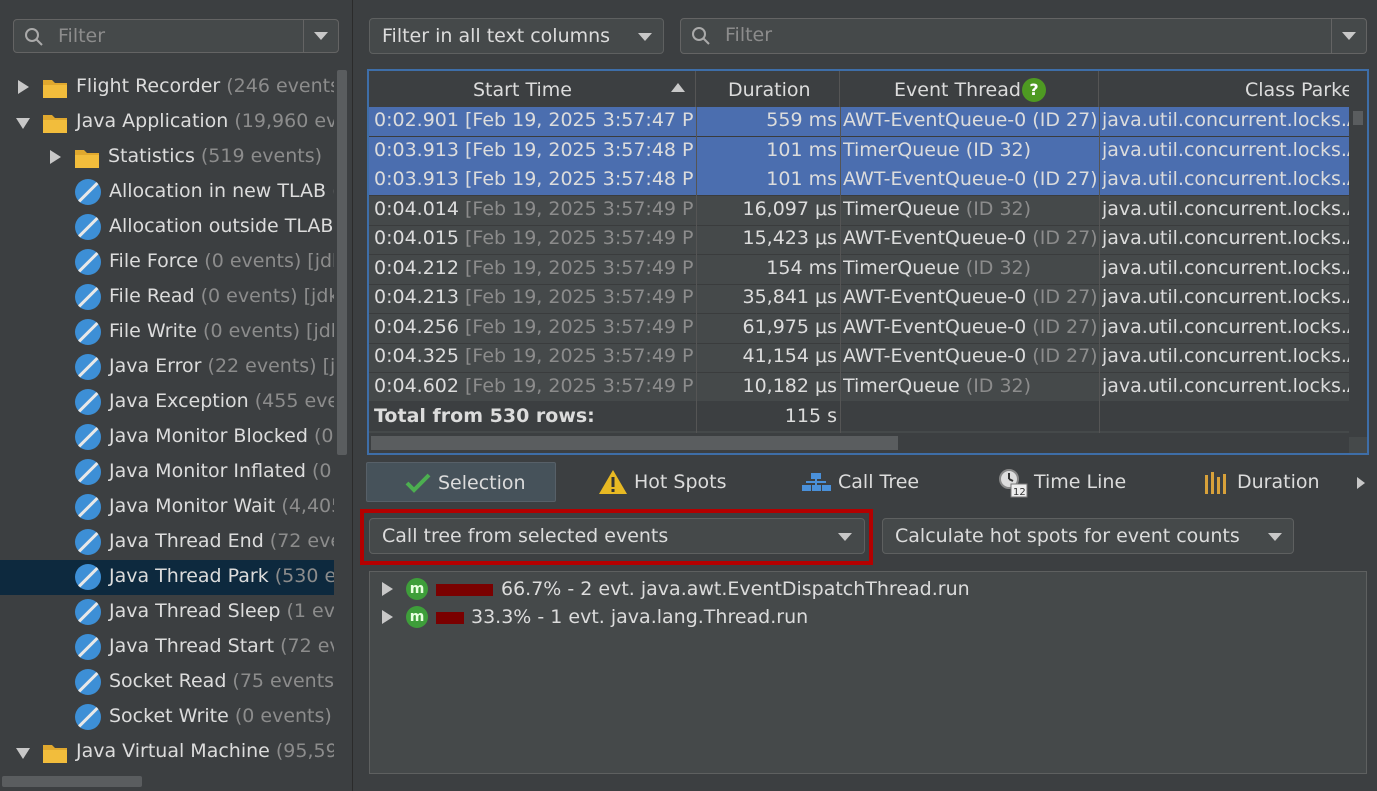 This screenshot has height=791, width=1377. I want to click on tree-item-name: Java Exception, so click(179, 401).